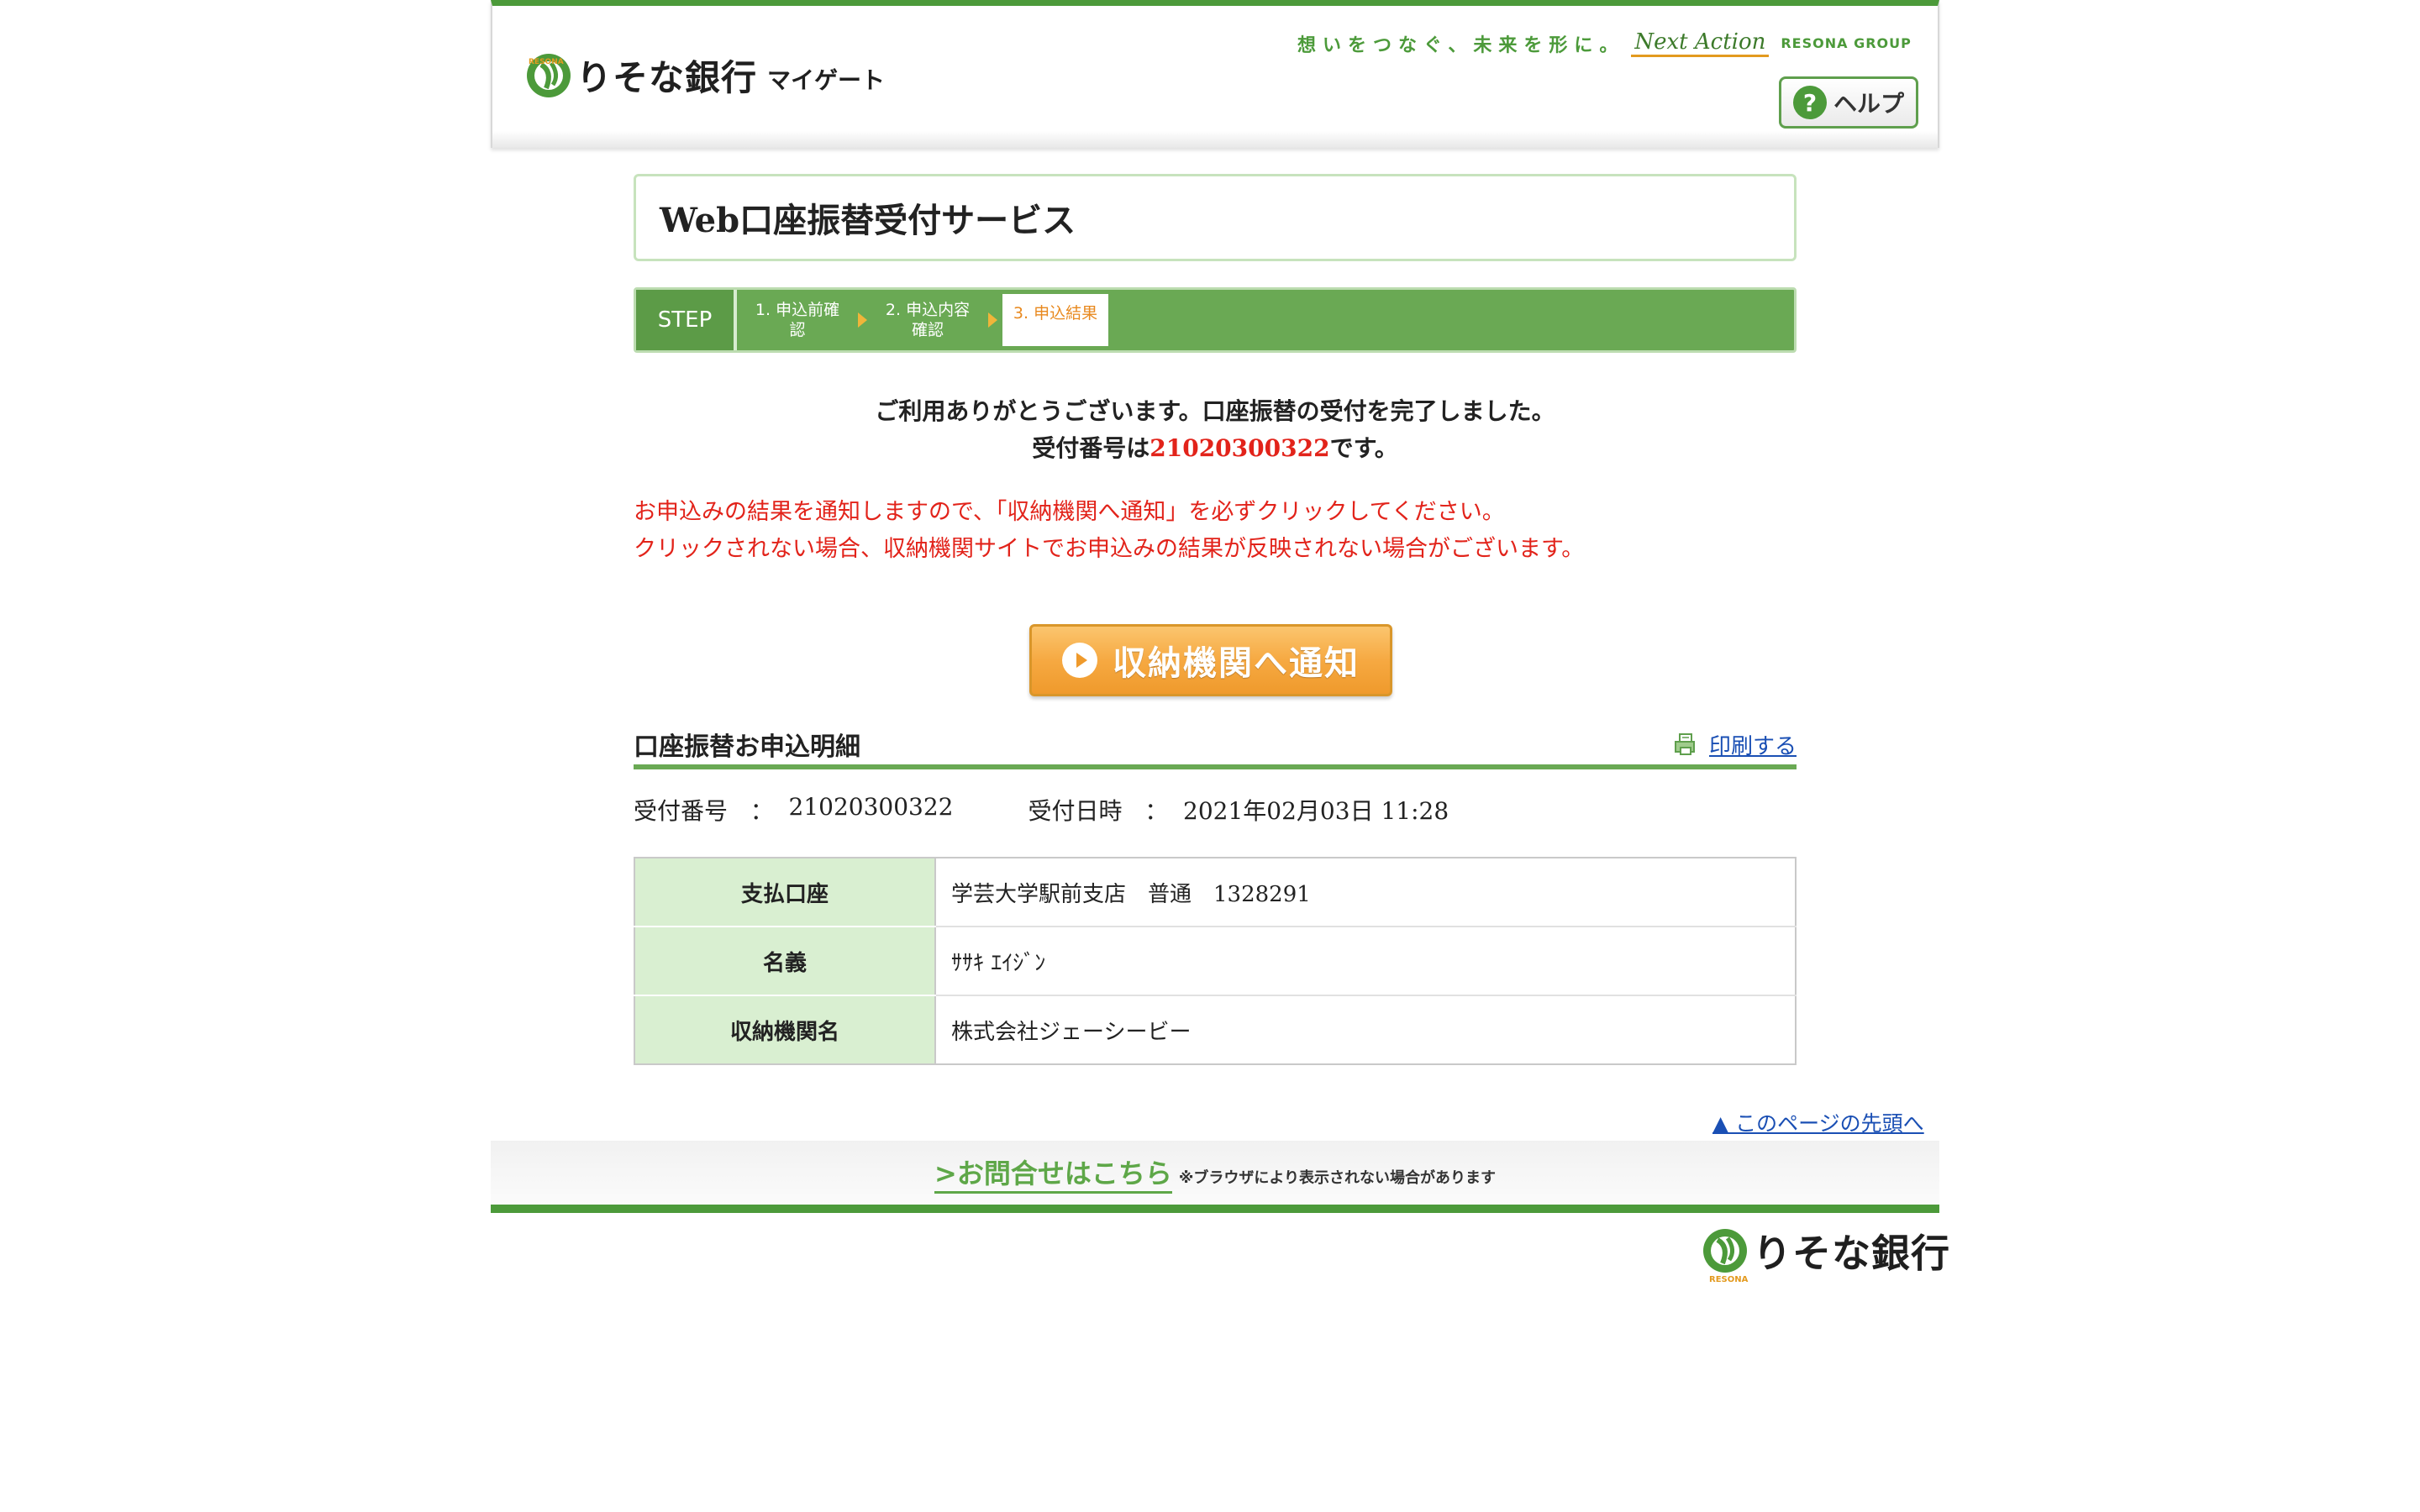 This screenshot has width=2420, height=1512. What do you see at coordinates (1337, 1178) in the screenshot?
I see `contact-note: ※ブラウザにより表示されない場合があります` at bounding box center [1337, 1178].